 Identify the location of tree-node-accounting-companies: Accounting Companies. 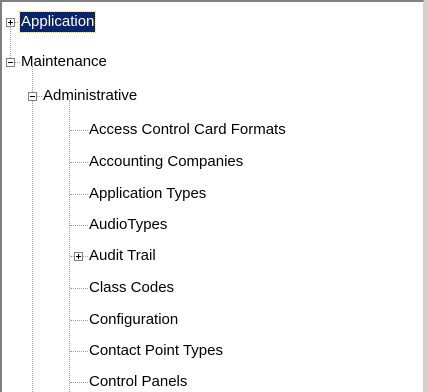
(166, 162).